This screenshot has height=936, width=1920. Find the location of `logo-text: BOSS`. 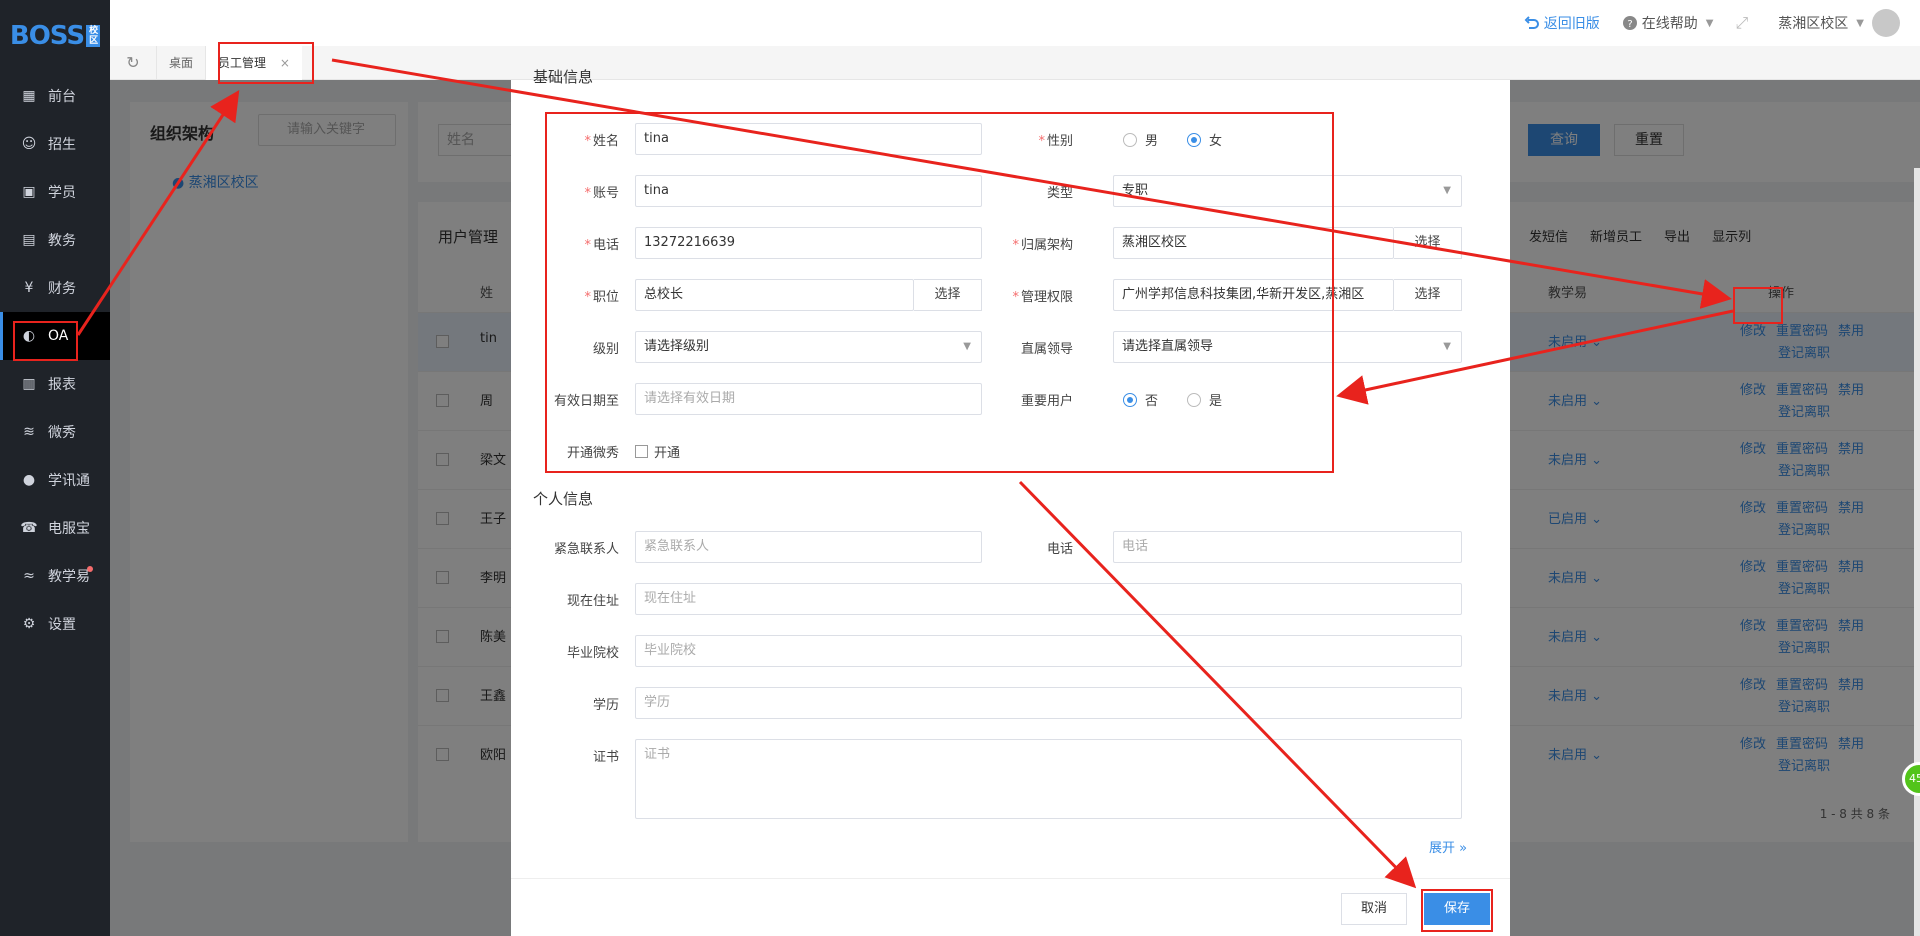

logo-text: BOSS is located at coordinates (47, 36).